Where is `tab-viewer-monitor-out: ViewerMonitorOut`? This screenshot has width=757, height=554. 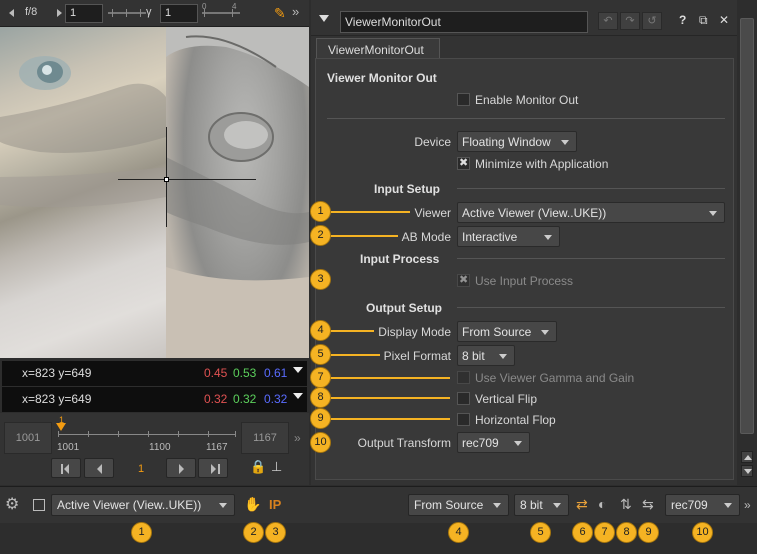
tab-viewer-monitor-out: ViewerMonitorOut is located at coordinates (378, 49).